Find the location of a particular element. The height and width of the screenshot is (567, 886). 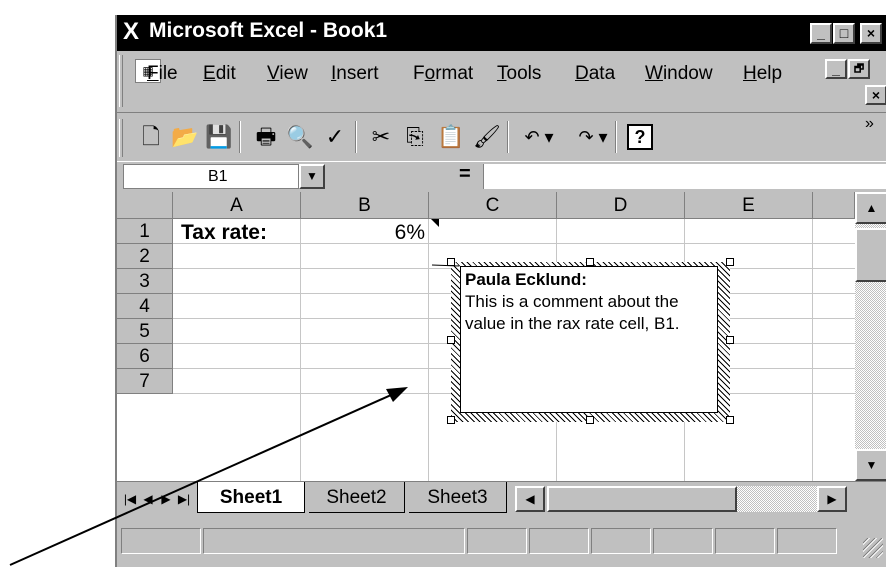

open-icon: 📂 is located at coordinates (185, 137).